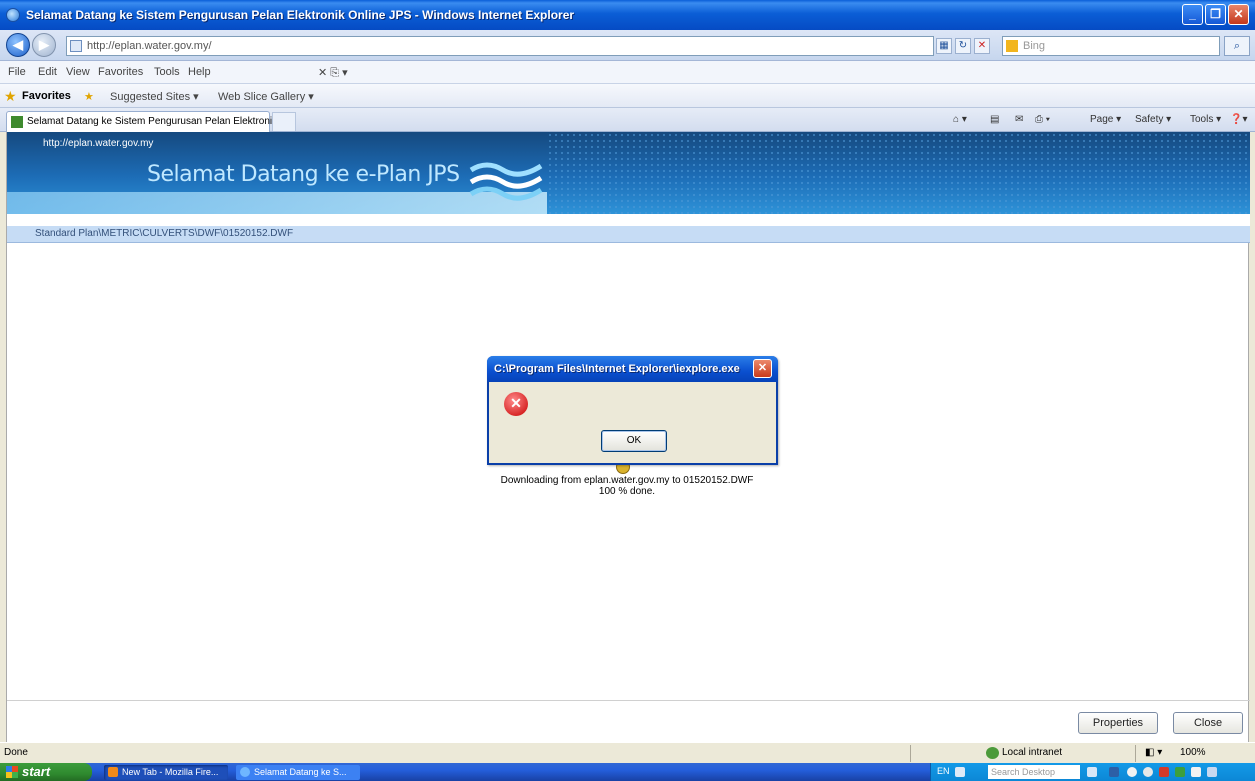  What do you see at coordinates (333, 73) in the screenshot?
I see `convert-icon: ✕ ⎘ ▾` at bounding box center [333, 73].